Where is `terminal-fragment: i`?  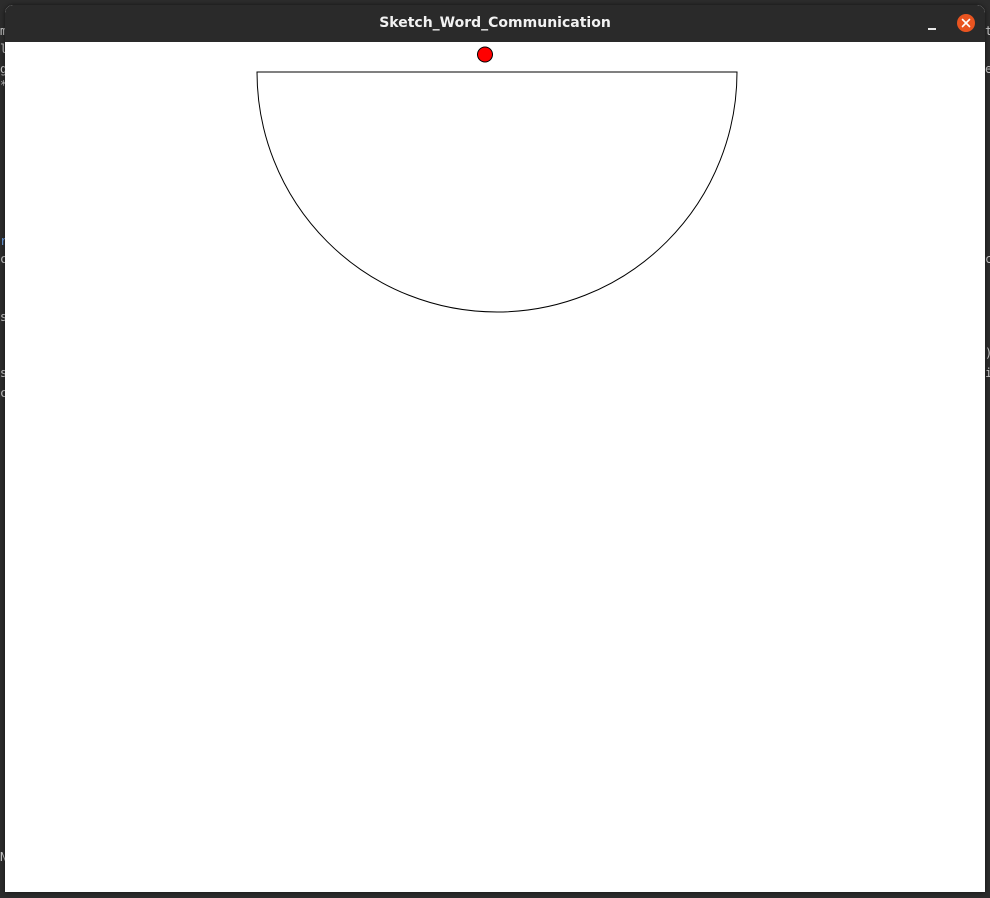 terminal-fragment: i is located at coordinates (987, 373).